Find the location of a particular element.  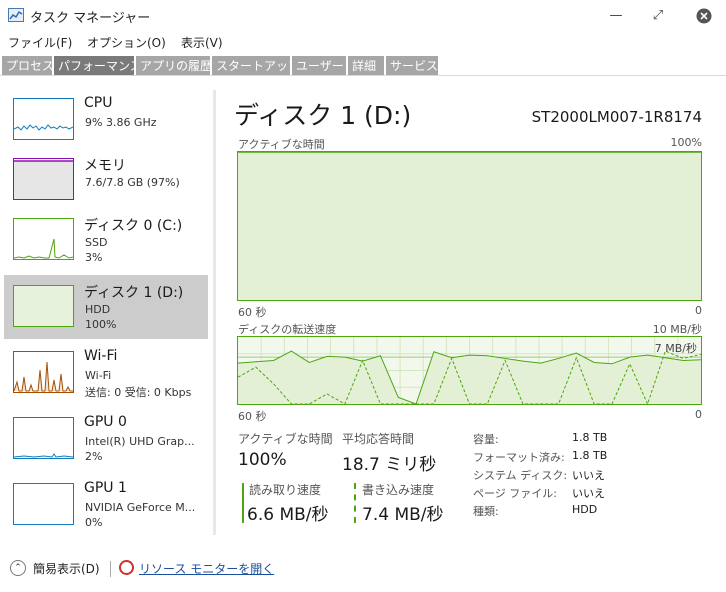

sidebar-item-cpu: CPU 9% 3.86 GHz is located at coordinates (106, 120).